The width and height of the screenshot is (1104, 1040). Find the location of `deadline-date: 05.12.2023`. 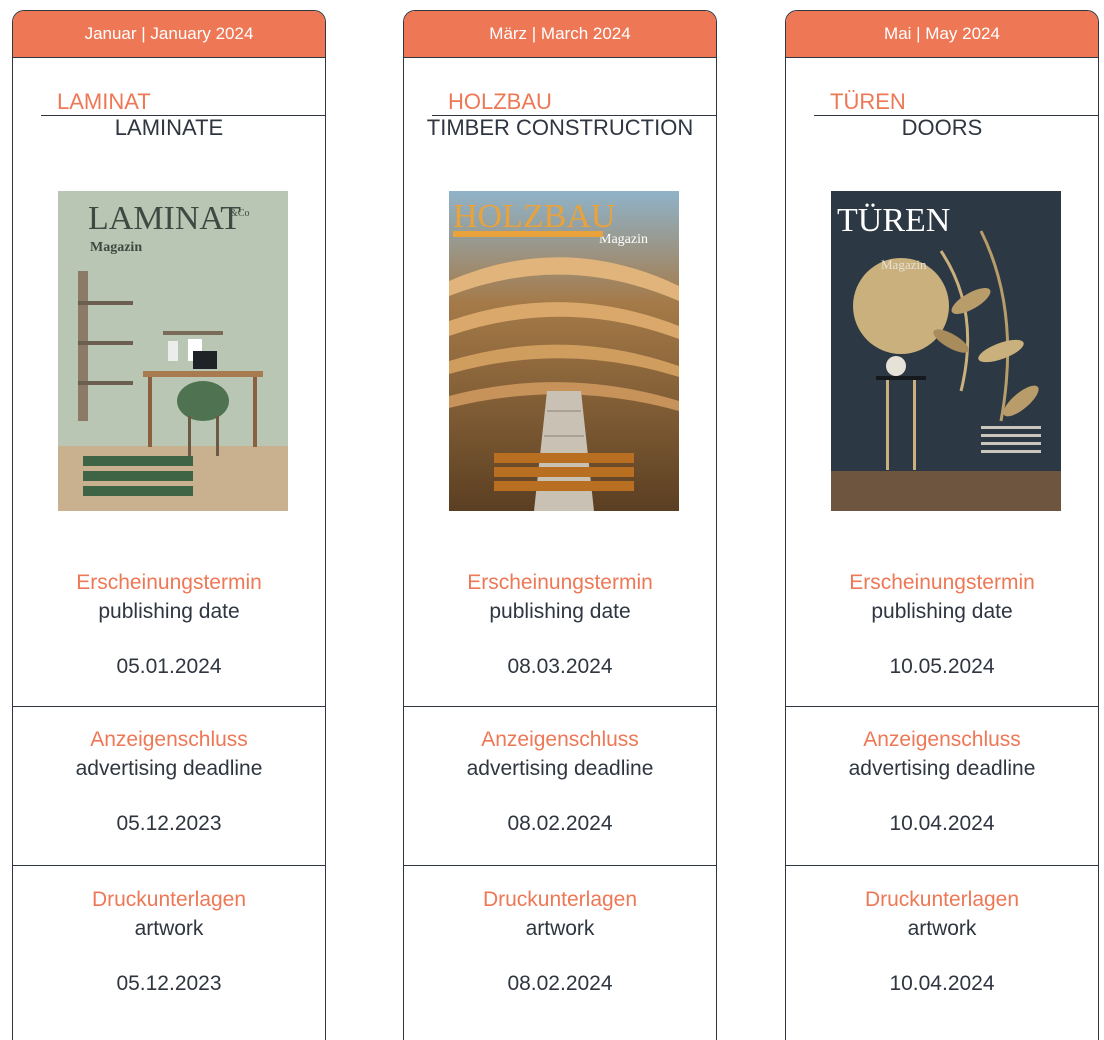

deadline-date: 05.12.2023 is located at coordinates (169, 823).